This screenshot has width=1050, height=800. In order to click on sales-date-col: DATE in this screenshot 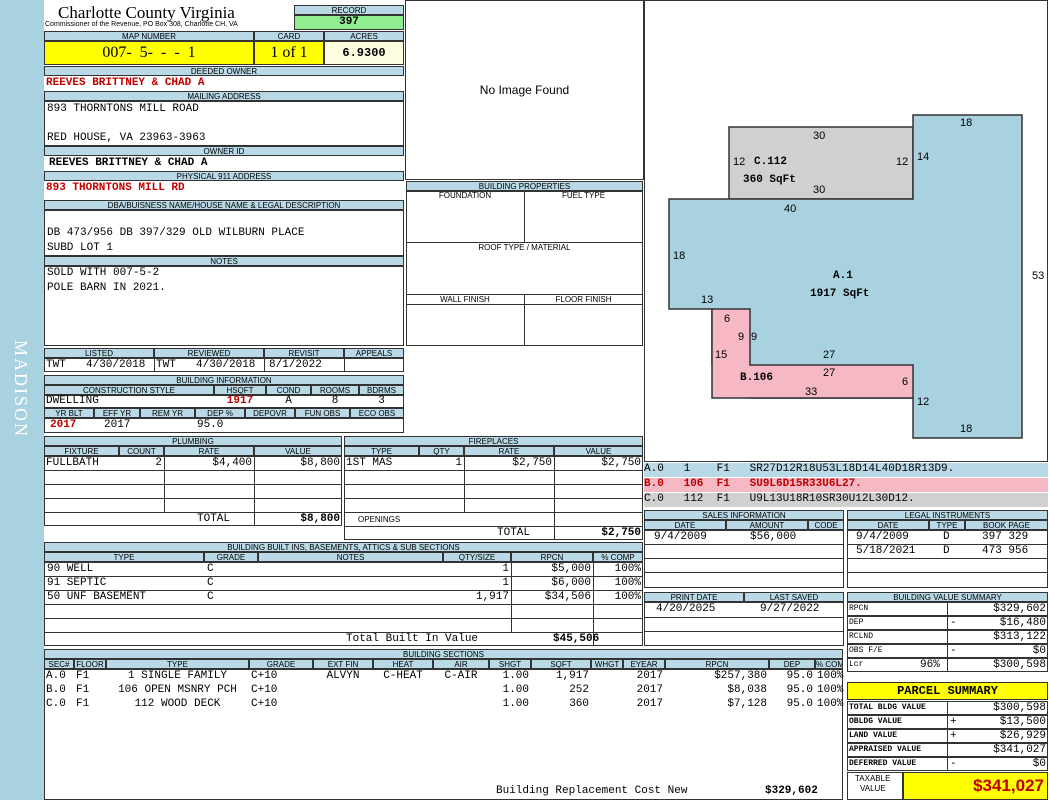, I will do `click(685, 525)`.